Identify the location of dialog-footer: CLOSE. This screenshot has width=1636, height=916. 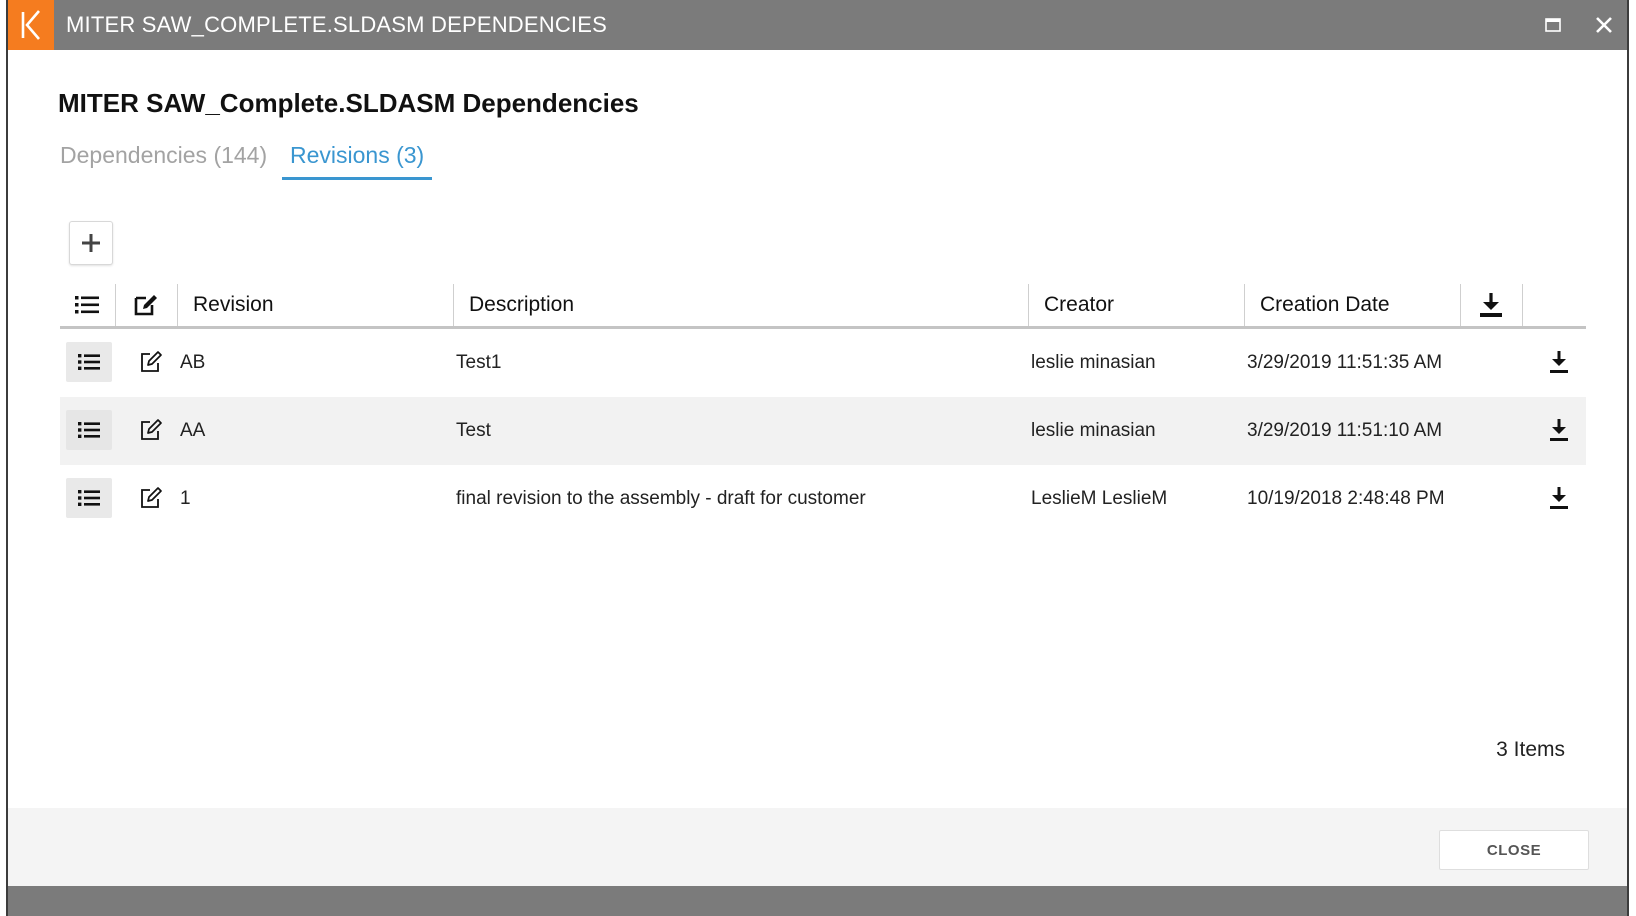
(817, 847).